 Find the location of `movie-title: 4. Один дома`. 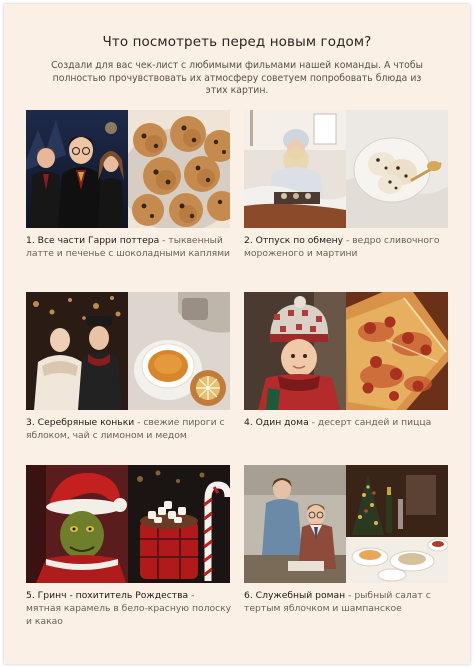

movie-title: 4. Один дома is located at coordinates (276, 422).